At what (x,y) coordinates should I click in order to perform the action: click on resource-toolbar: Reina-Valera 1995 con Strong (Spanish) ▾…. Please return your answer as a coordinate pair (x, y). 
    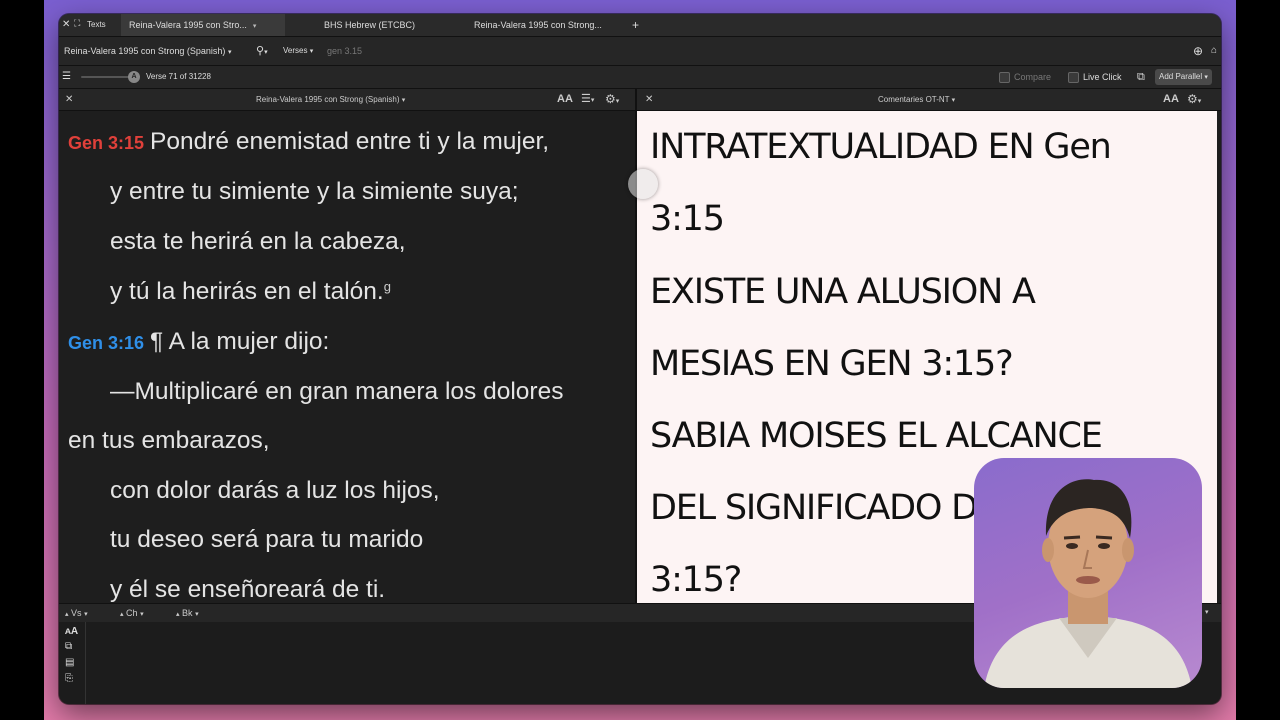
    Looking at the image, I should click on (640, 51).